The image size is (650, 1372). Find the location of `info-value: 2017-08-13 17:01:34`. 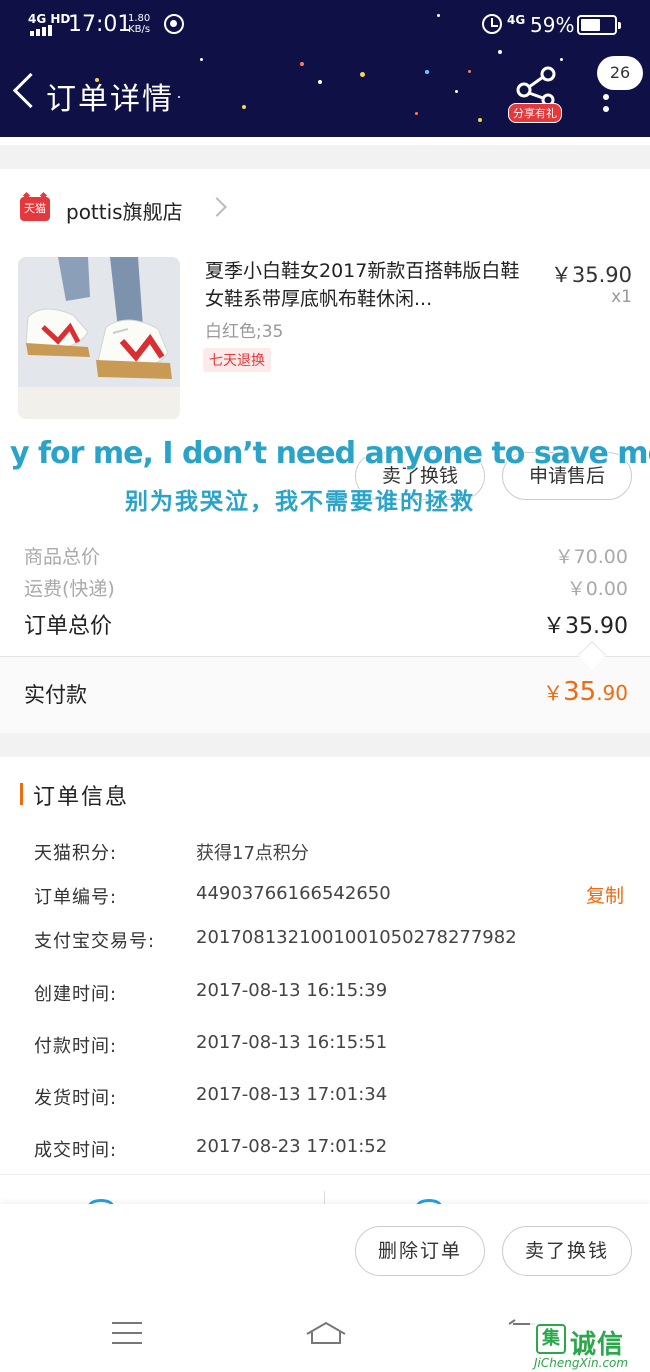

info-value: 2017-08-13 17:01:34 is located at coordinates (292, 1094).